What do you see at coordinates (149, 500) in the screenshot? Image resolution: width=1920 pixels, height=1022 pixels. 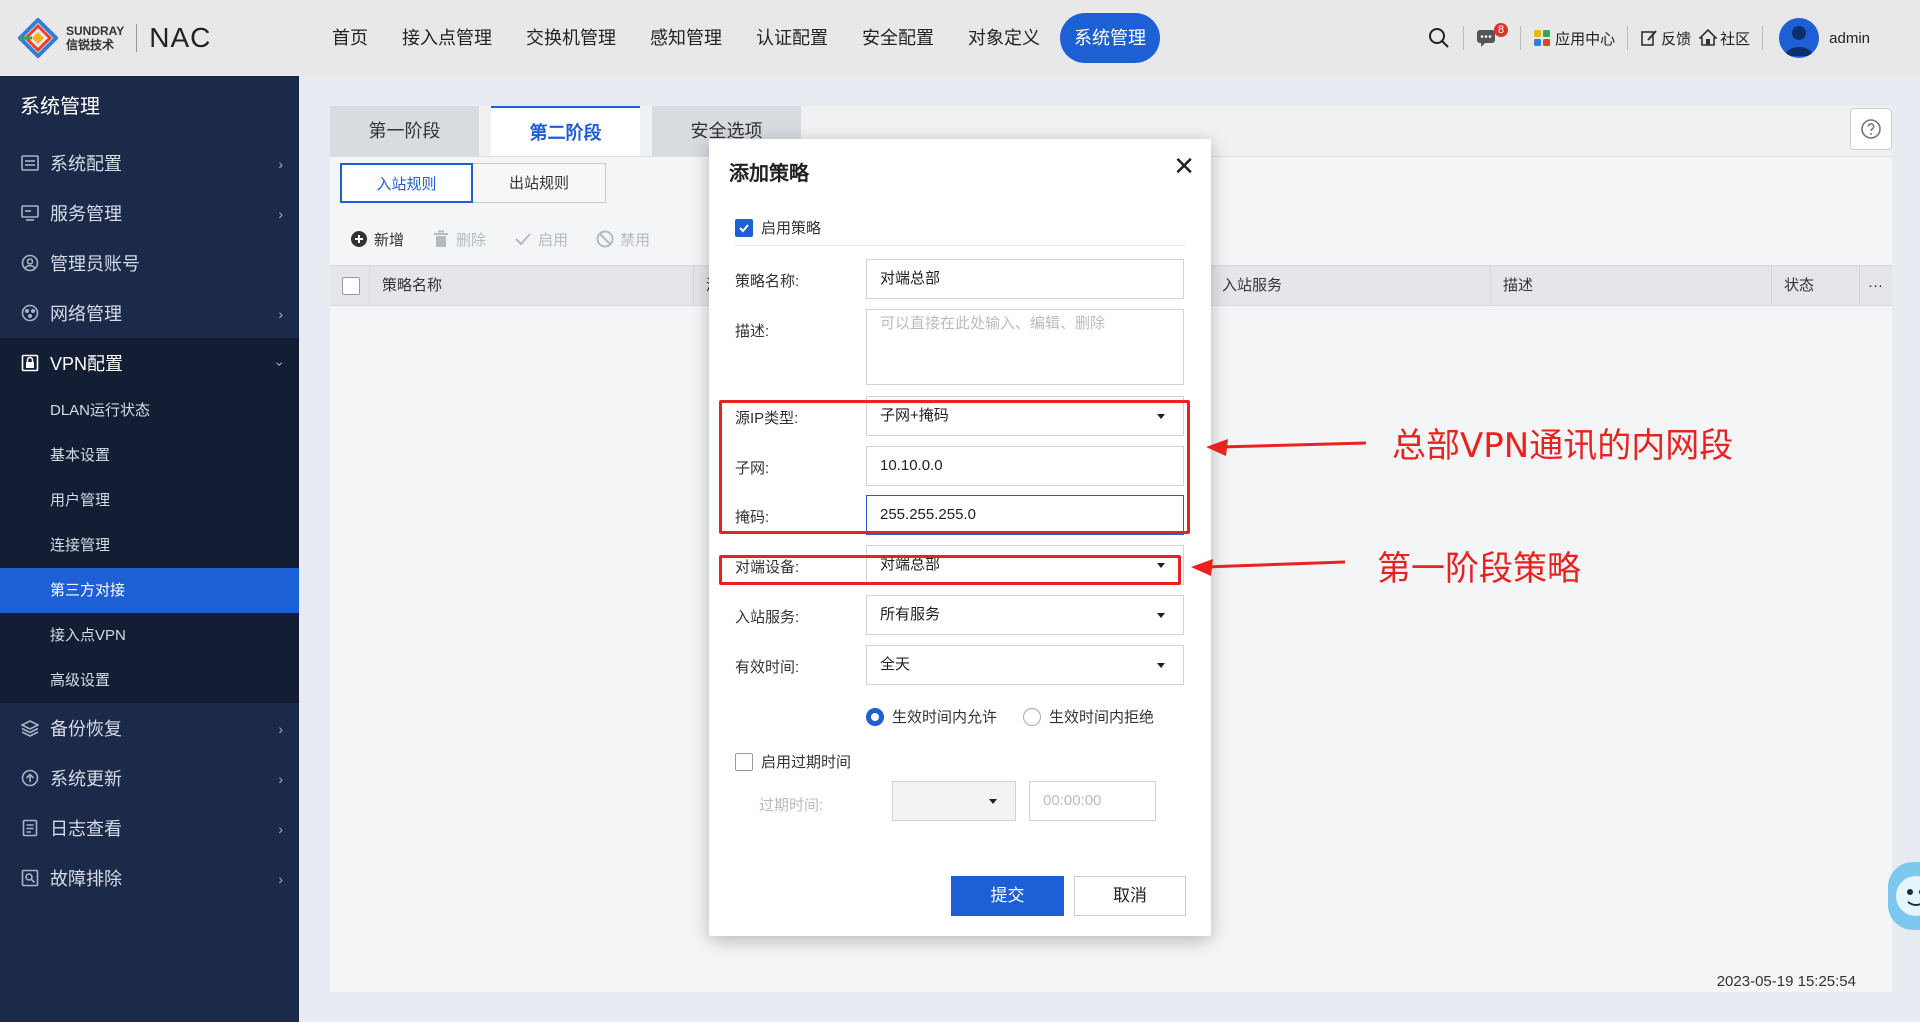 I see `sidebar-subitem-user-management: 用户管理` at bounding box center [149, 500].